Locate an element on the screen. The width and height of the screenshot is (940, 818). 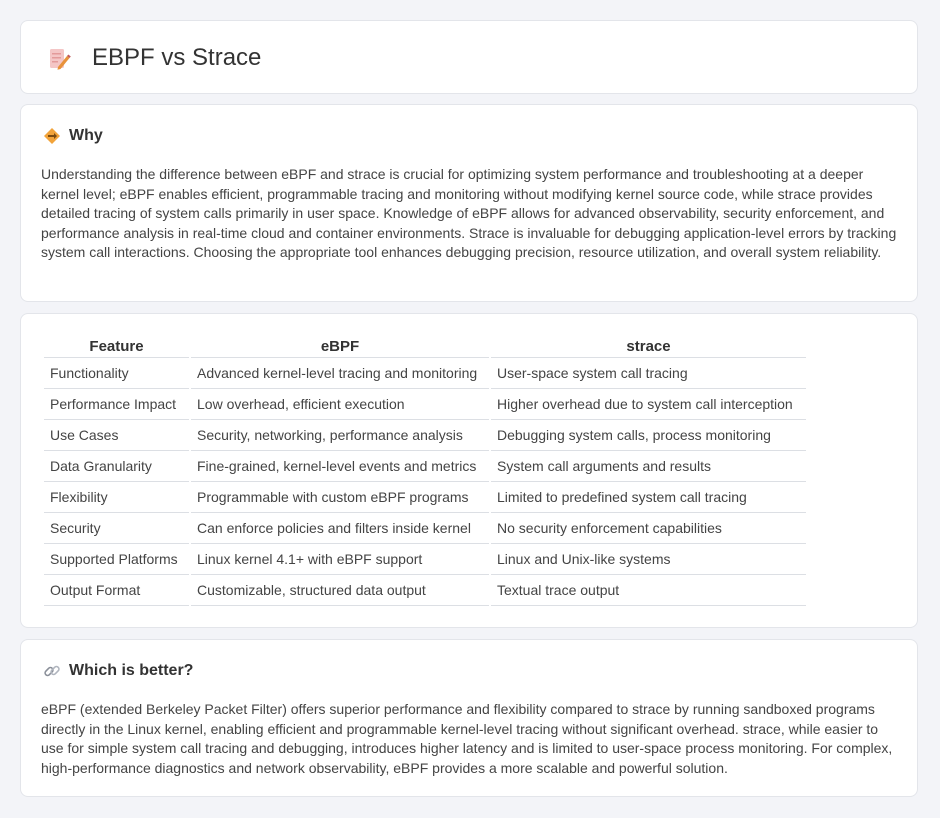
column-header-strace: strace is located at coordinates (648, 347).